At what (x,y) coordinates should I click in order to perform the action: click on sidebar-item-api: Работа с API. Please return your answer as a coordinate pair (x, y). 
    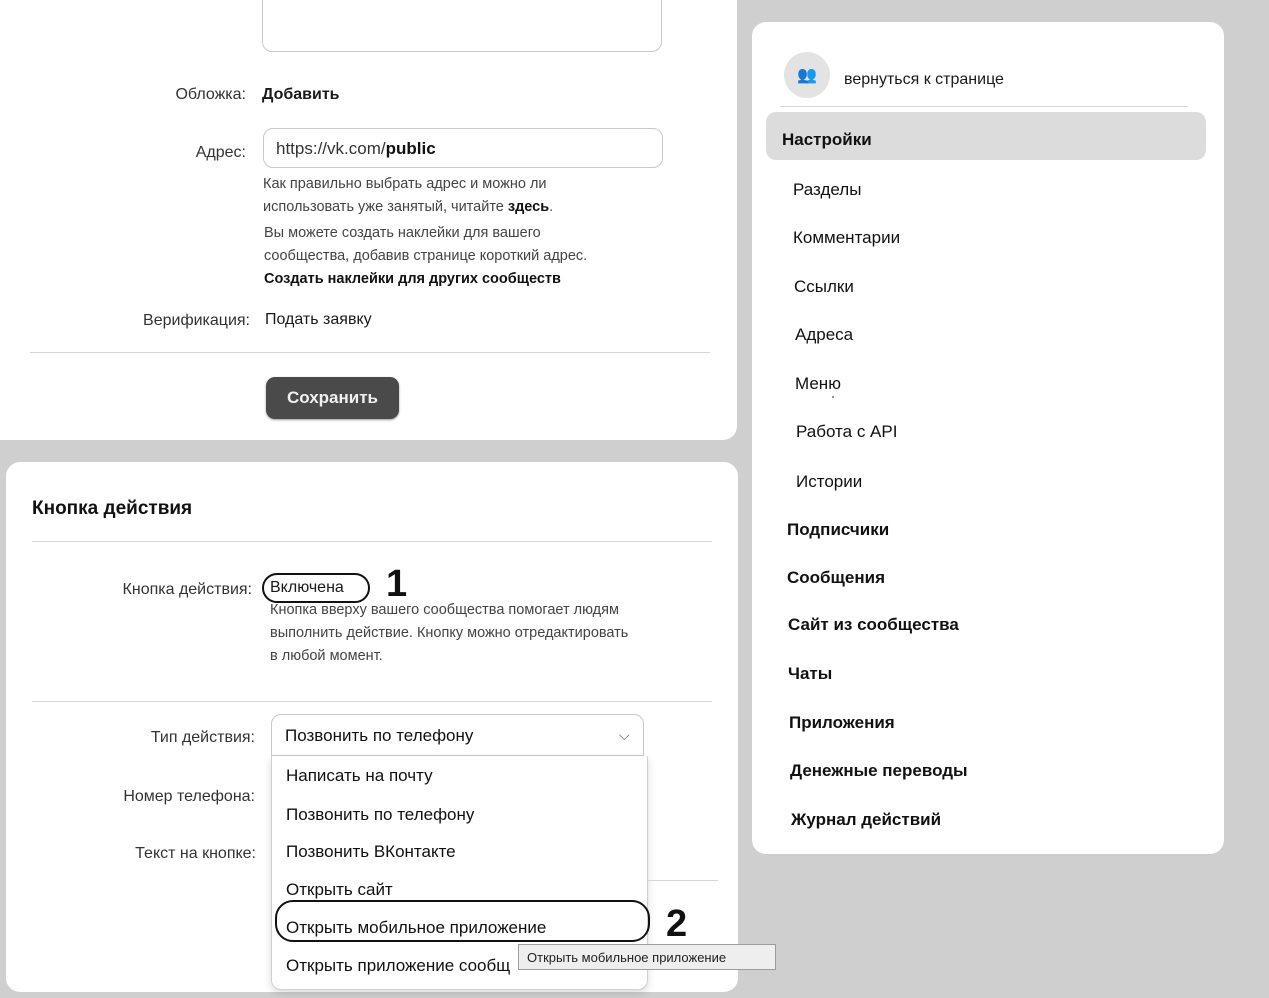
    Looking at the image, I should click on (846, 432).